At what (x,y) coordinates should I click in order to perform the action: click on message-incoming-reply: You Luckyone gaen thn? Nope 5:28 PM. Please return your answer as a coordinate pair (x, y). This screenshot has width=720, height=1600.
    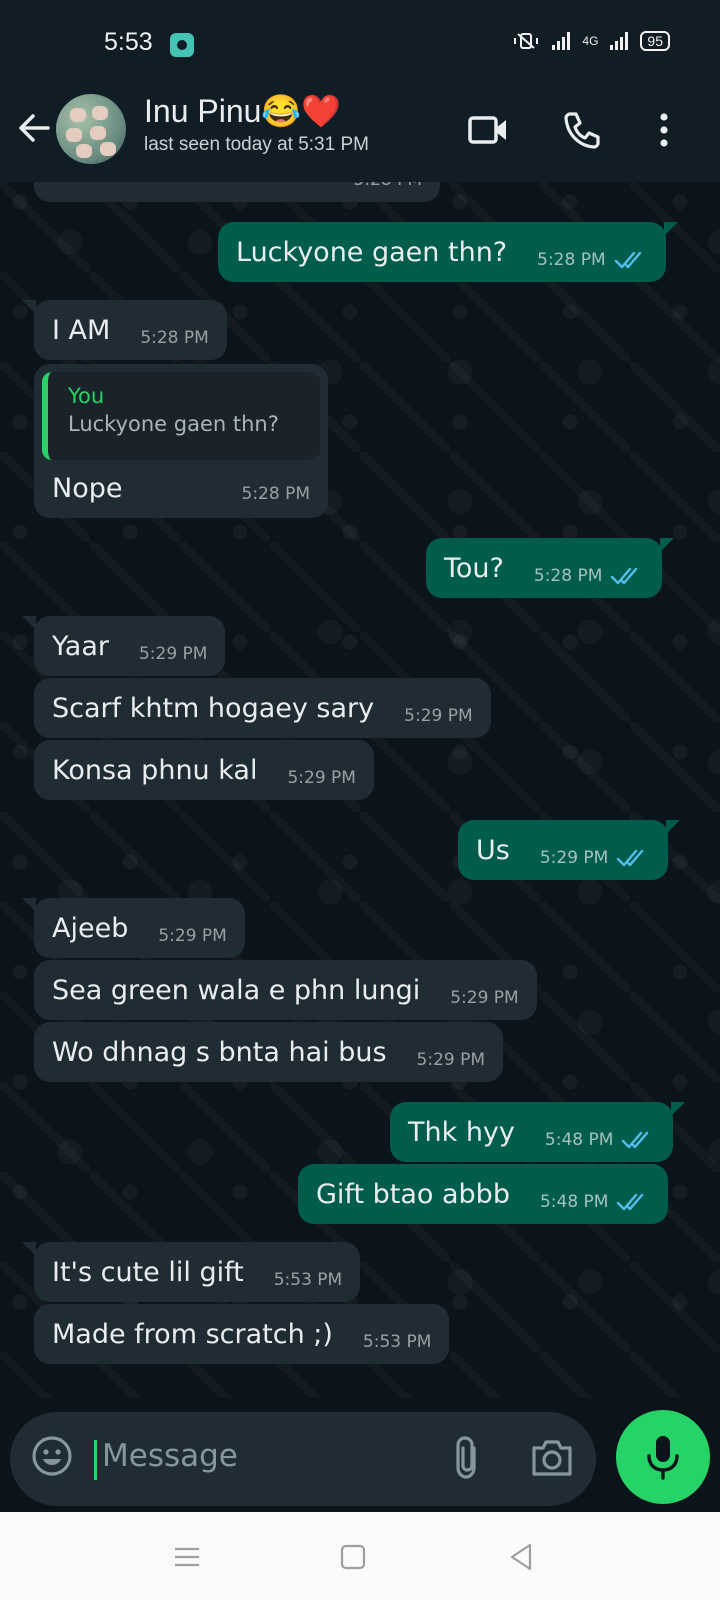
    Looking at the image, I should click on (181, 441).